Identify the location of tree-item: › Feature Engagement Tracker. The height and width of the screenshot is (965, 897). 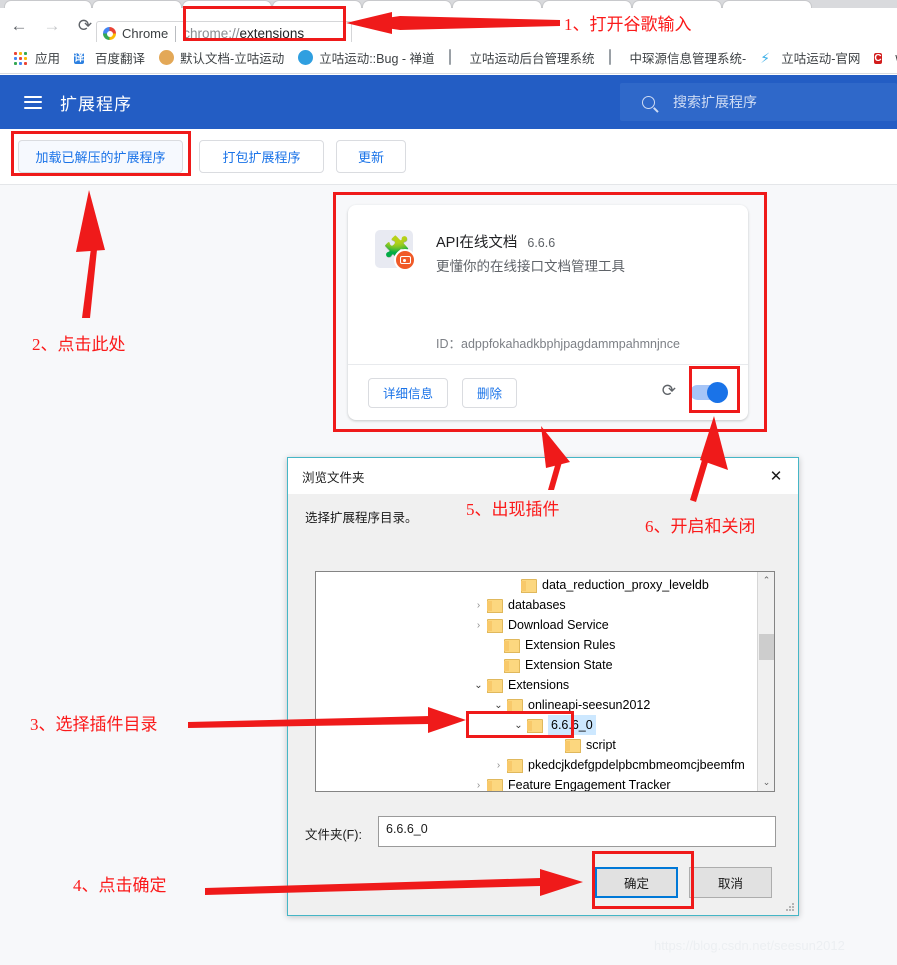
(536, 783).